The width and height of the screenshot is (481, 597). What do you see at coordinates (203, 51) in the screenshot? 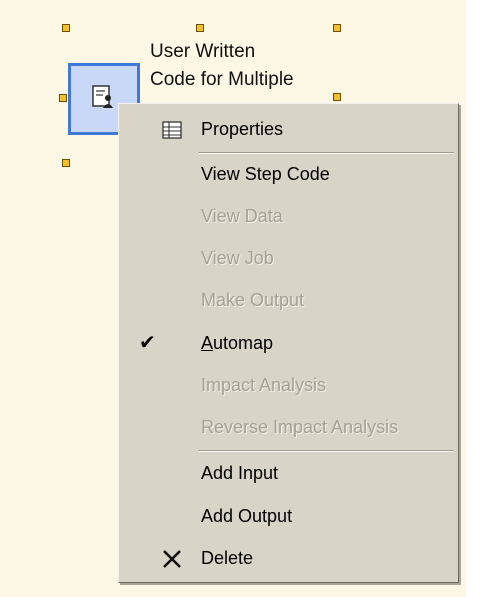
I see `node-label-line-1: User Written` at bounding box center [203, 51].